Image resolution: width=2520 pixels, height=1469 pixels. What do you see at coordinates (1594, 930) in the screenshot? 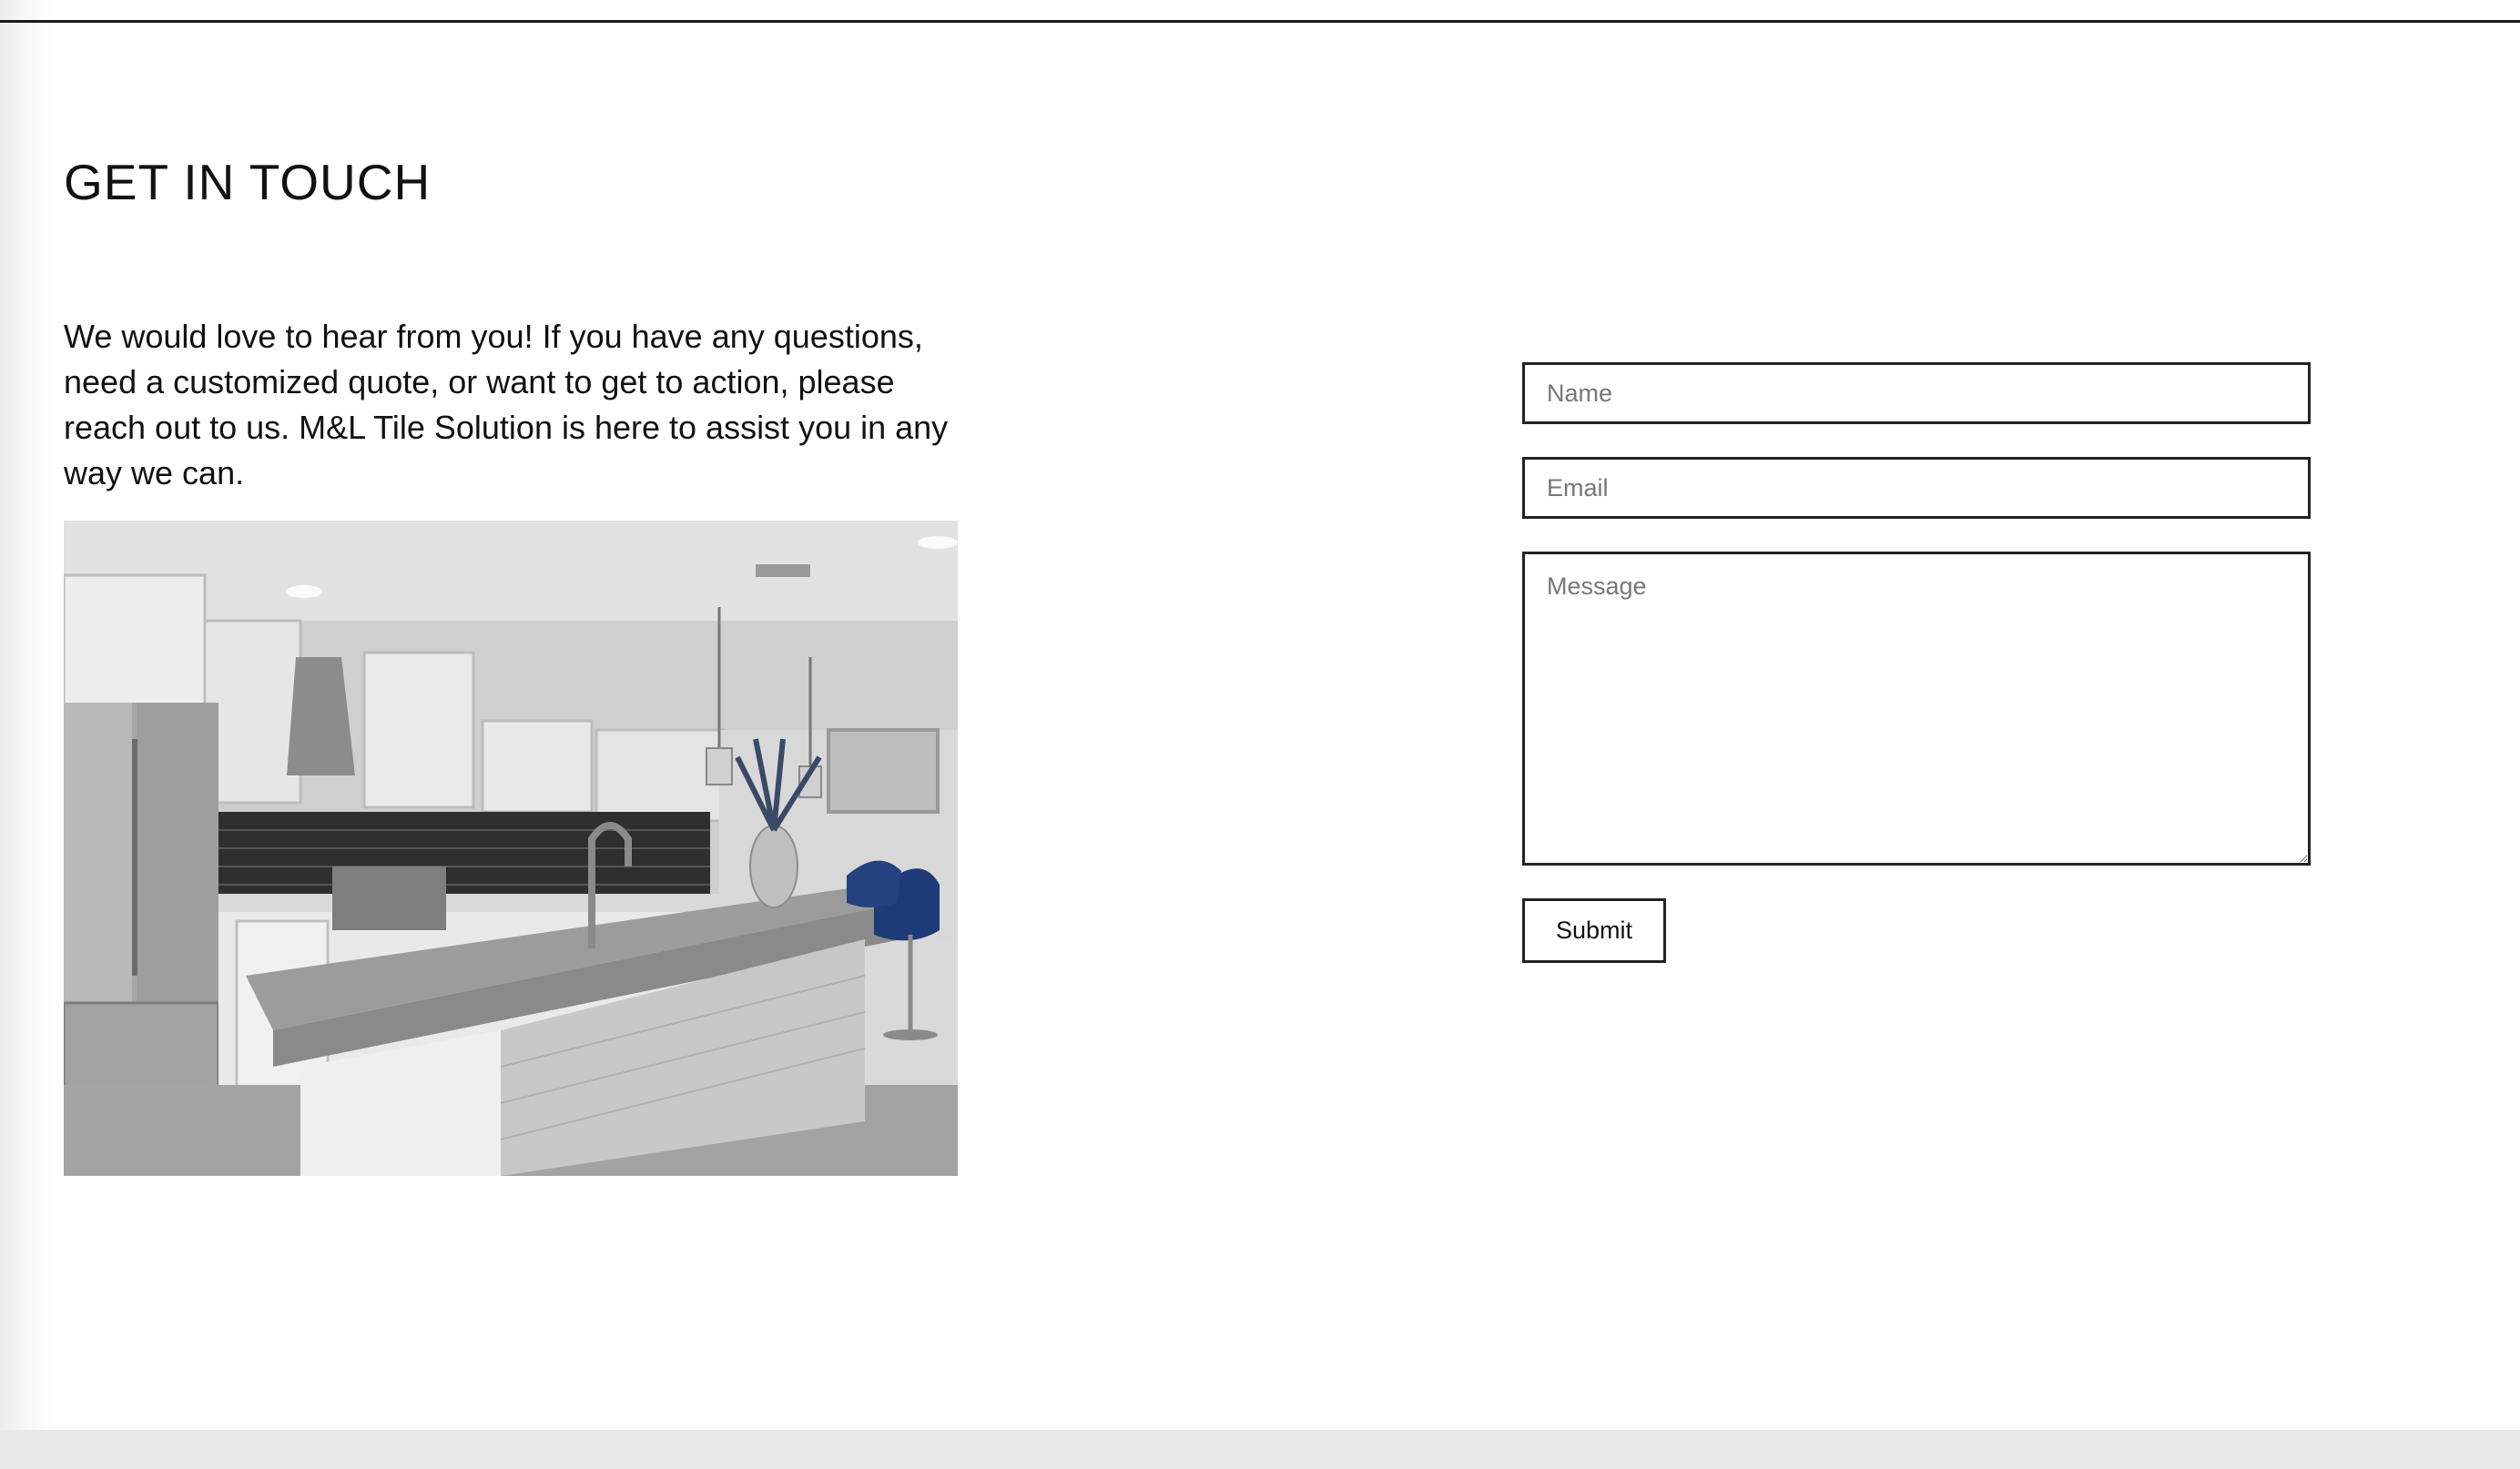
I see `submit-button: Submit` at bounding box center [1594, 930].